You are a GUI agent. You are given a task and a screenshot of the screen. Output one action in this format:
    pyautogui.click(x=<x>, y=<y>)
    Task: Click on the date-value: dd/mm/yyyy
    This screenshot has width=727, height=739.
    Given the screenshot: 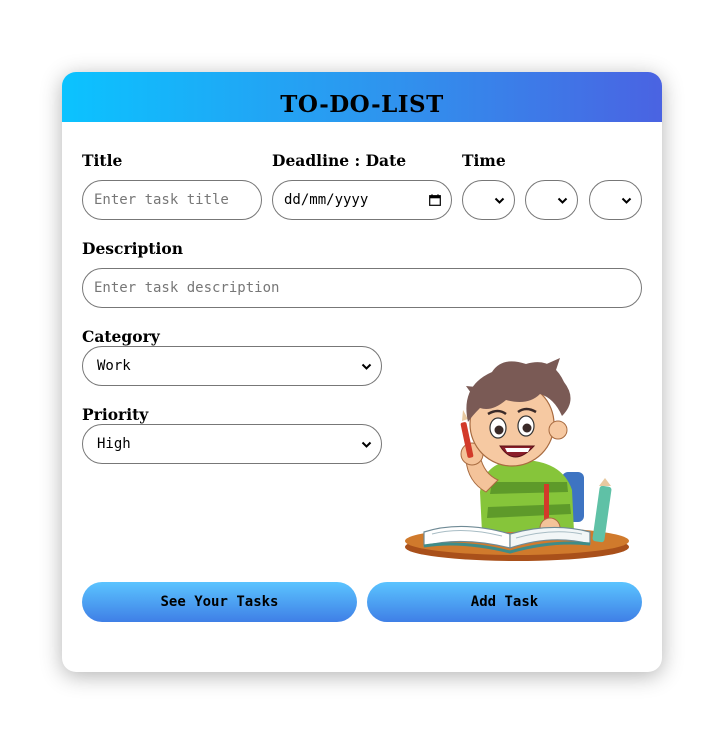 What is the action you would take?
    pyautogui.click(x=326, y=200)
    